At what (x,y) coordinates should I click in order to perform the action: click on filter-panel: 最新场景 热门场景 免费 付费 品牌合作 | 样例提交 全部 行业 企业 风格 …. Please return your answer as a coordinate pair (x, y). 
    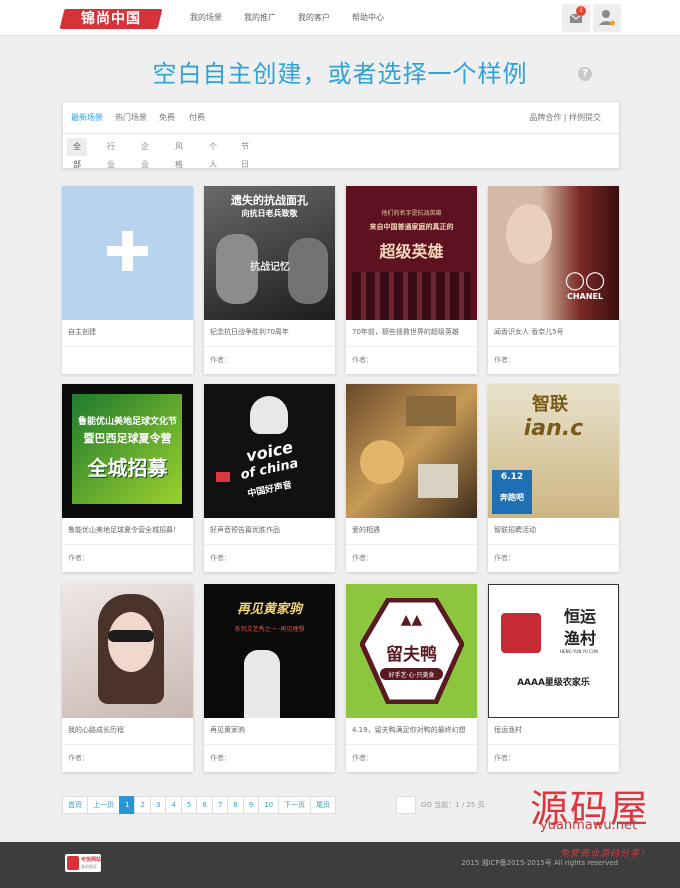
    Looking at the image, I should click on (341, 135).